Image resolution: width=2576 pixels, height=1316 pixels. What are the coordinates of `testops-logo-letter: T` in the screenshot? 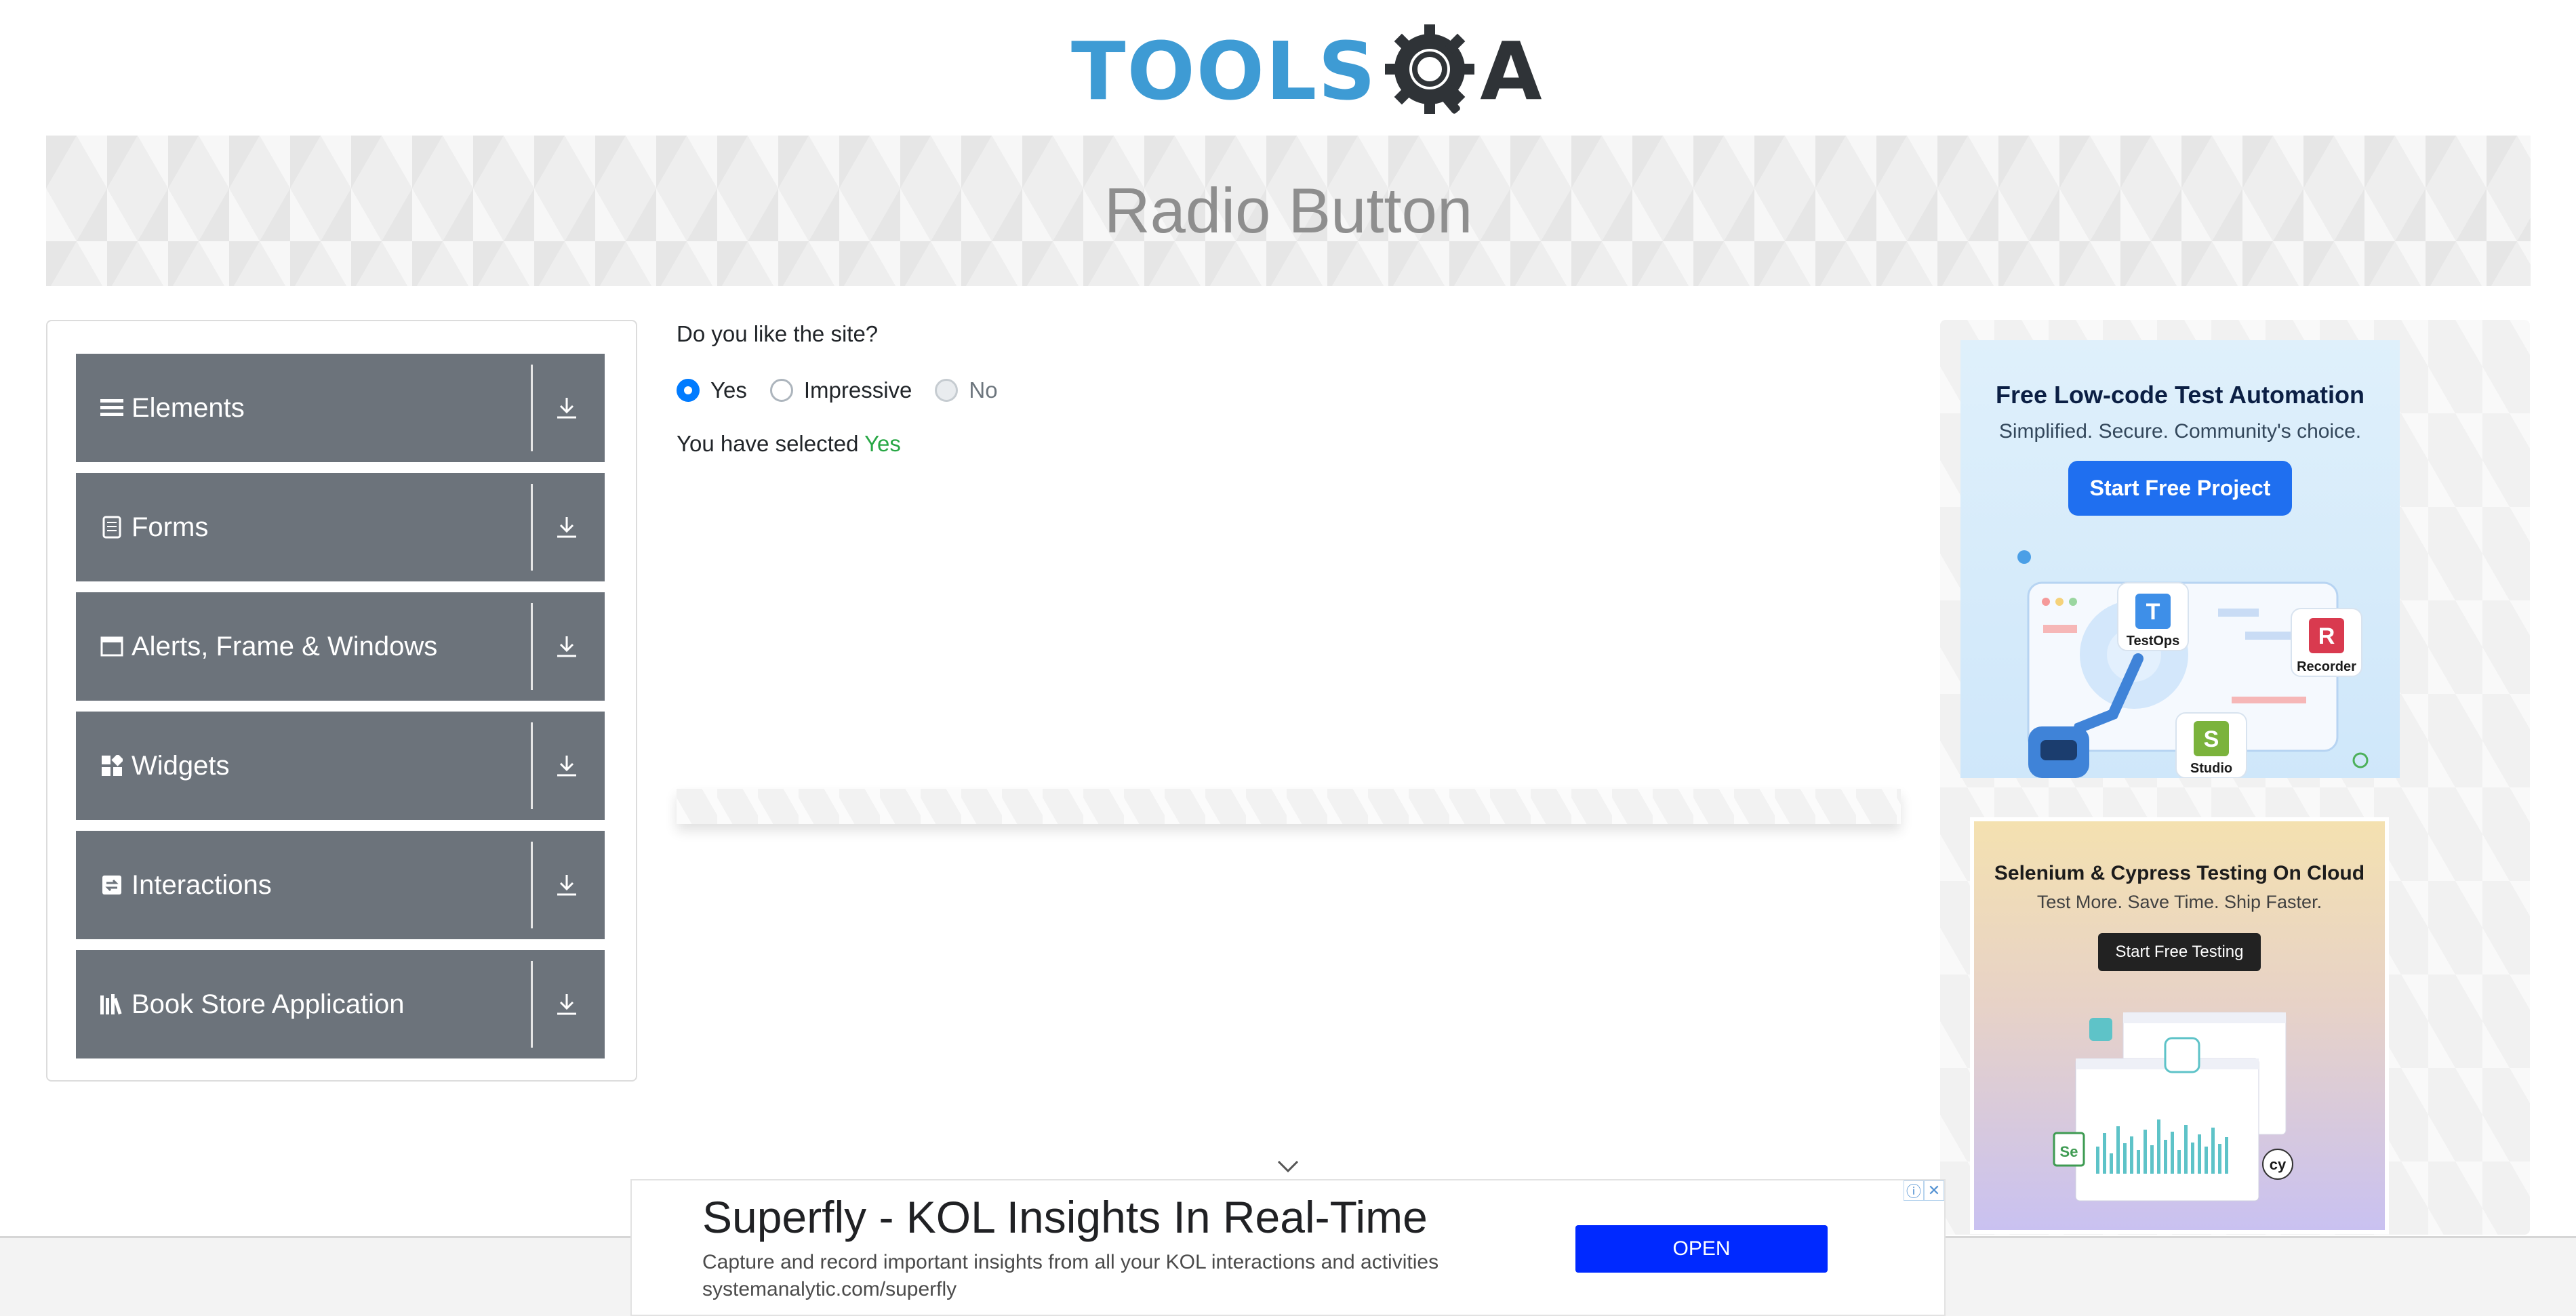 It's located at (2153, 612).